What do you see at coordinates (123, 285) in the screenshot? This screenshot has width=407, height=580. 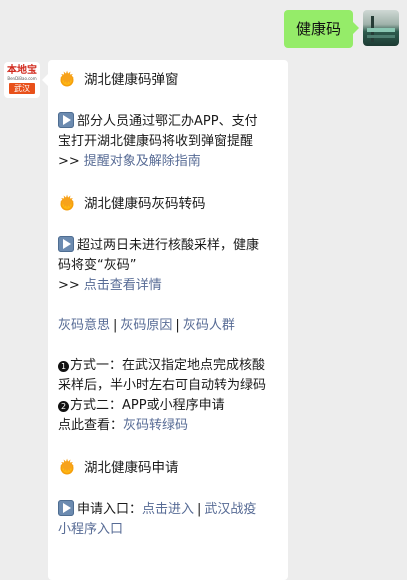 I see `link-view-details: 点击查看详情` at bounding box center [123, 285].